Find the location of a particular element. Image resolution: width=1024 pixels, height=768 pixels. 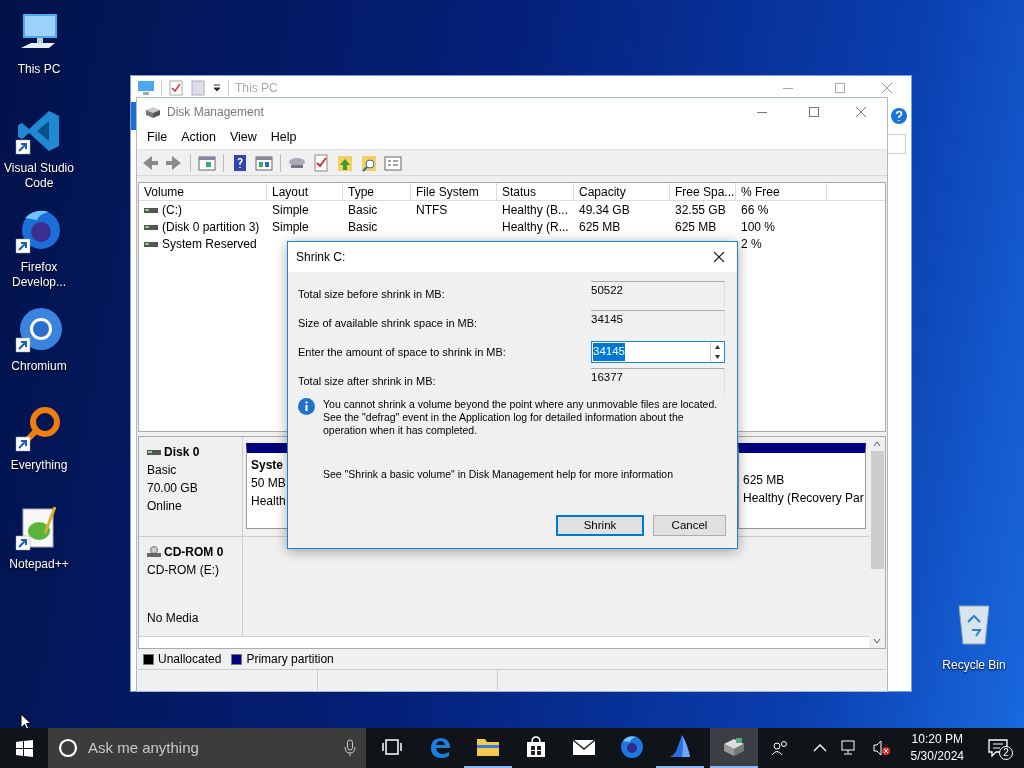

taskbar-button is located at coordinates (734, 748).